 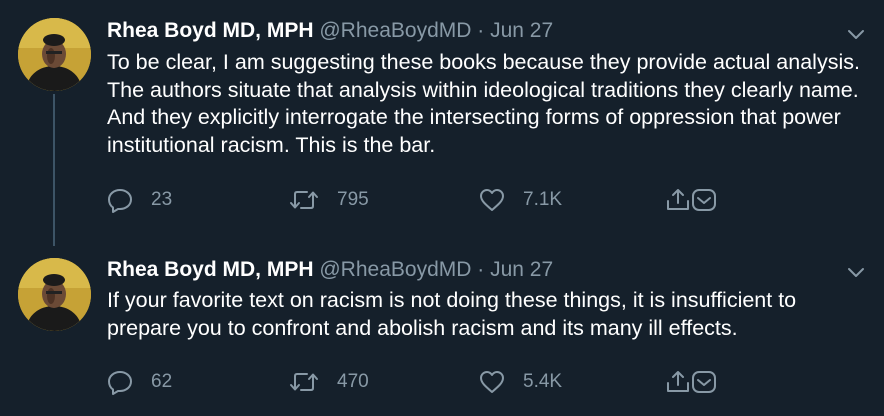 What do you see at coordinates (162, 199) in the screenshot?
I see `reply-count: 23` at bounding box center [162, 199].